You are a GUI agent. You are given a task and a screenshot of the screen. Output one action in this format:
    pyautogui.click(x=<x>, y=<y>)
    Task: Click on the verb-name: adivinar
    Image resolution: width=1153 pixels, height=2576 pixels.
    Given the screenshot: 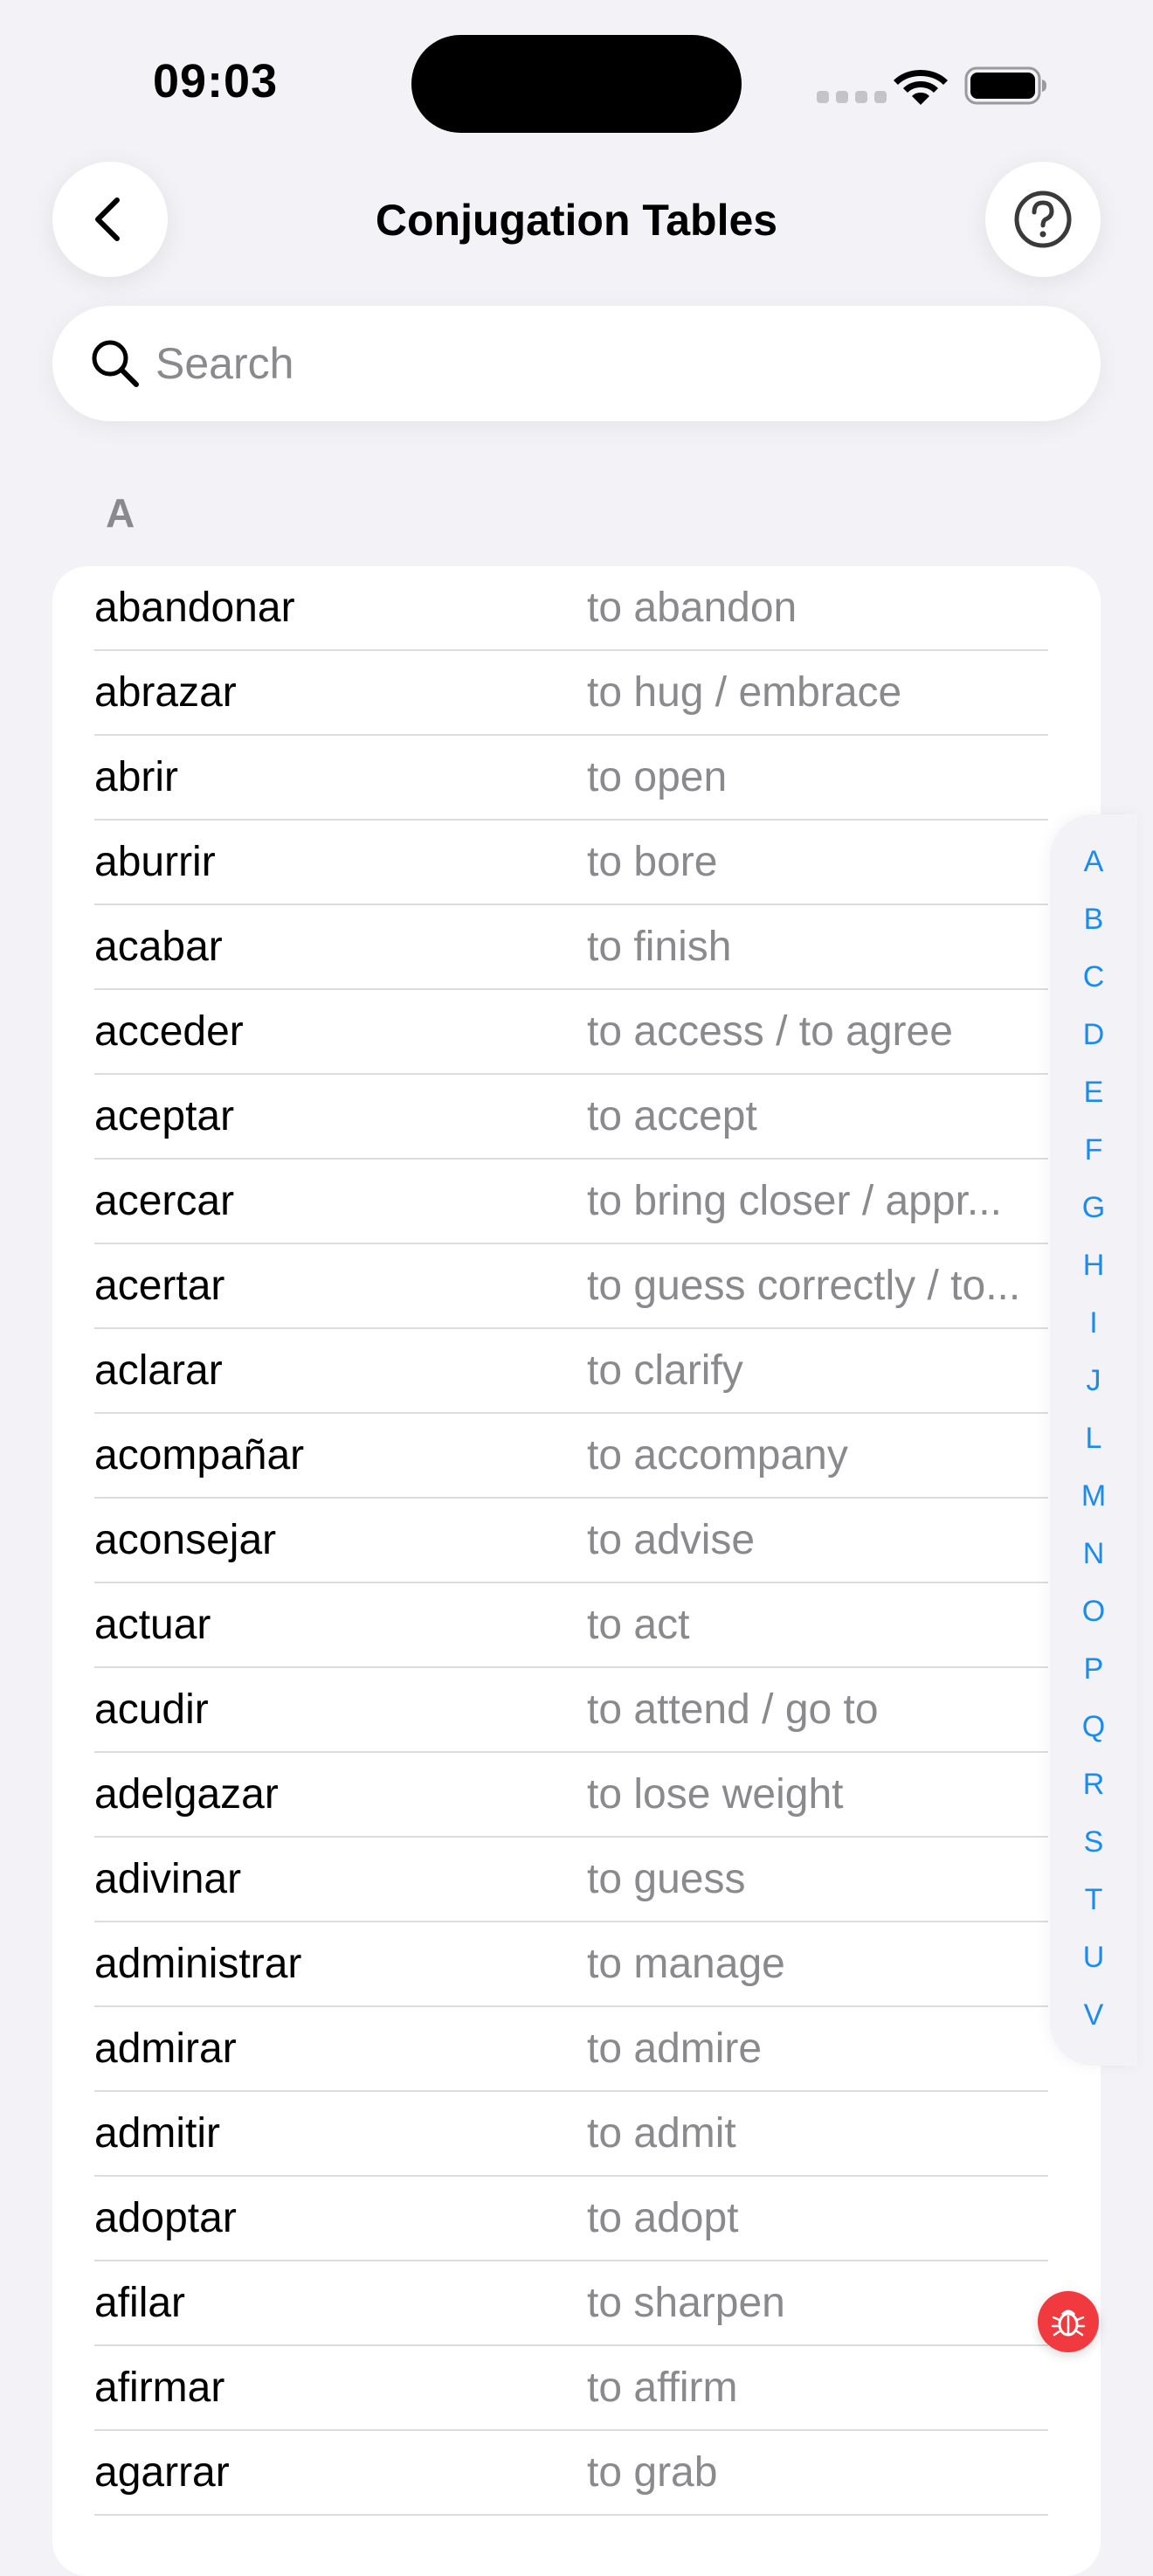 What is the action you would take?
    pyautogui.click(x=168, y=1879)
    